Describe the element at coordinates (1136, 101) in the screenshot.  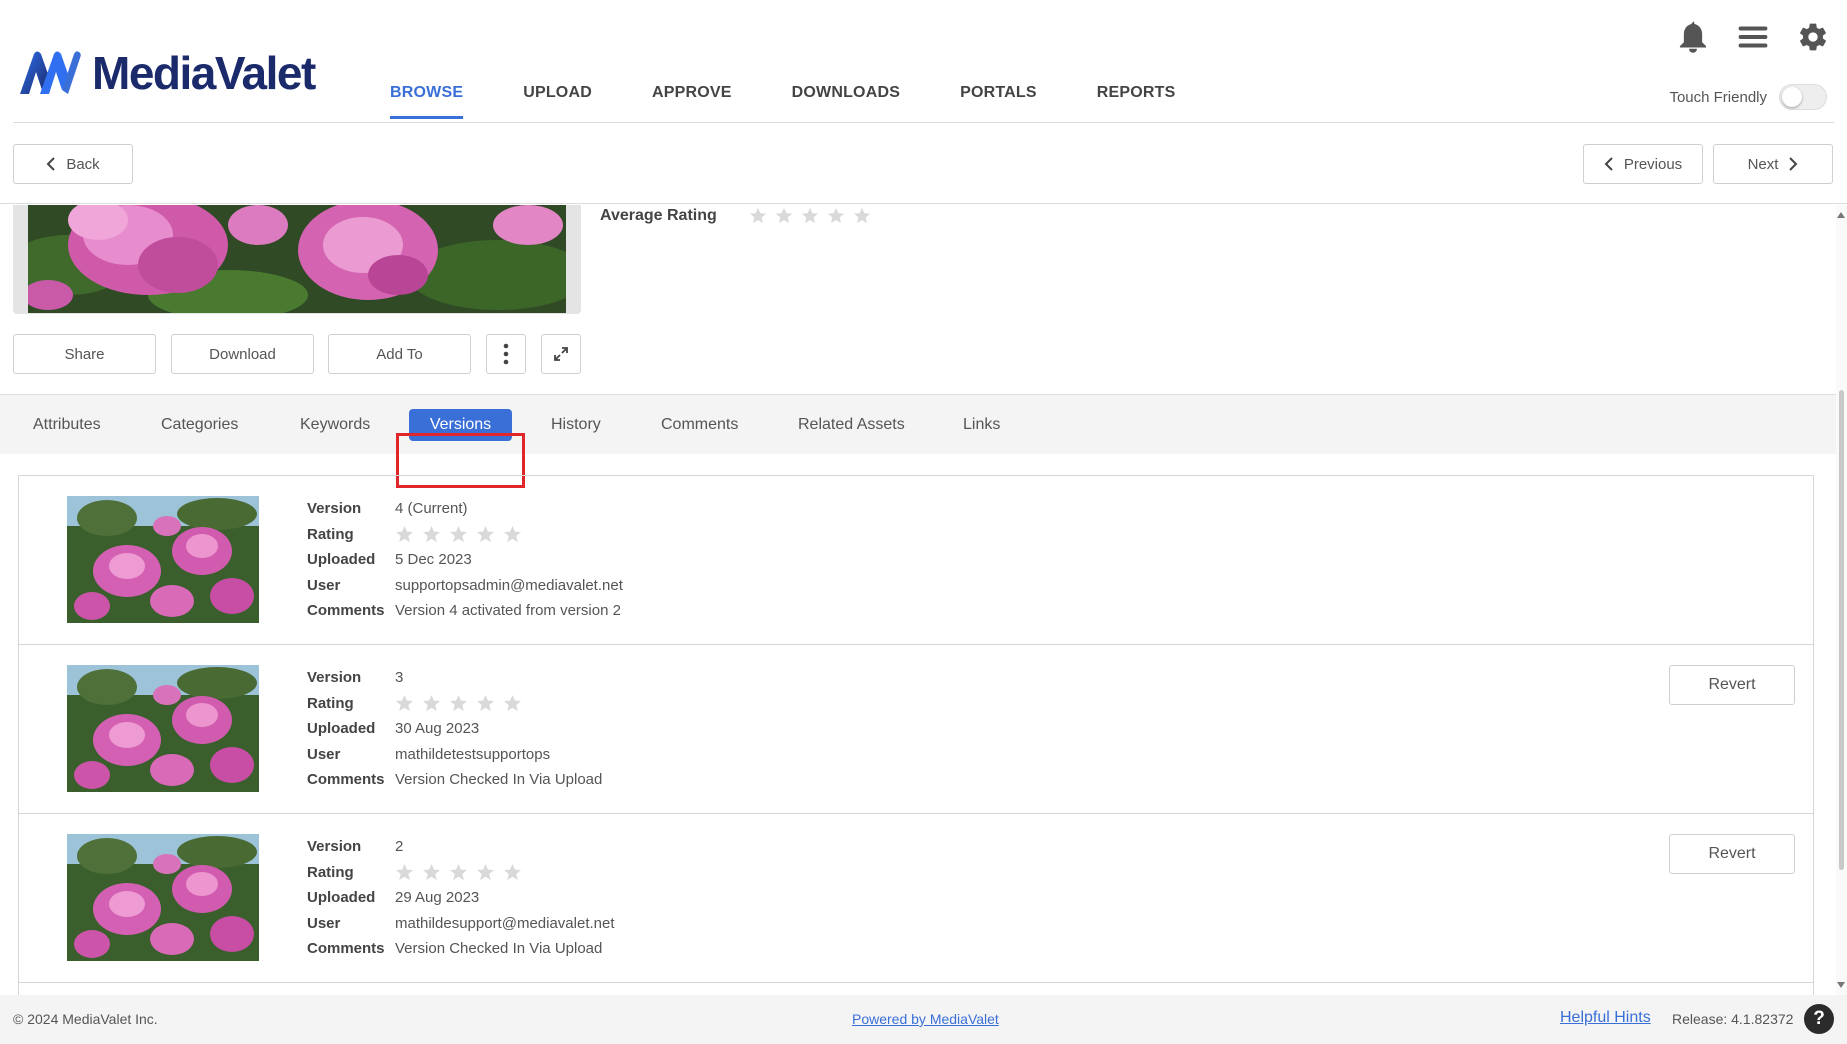
I see `nav-reports: REPORTS` at that location.